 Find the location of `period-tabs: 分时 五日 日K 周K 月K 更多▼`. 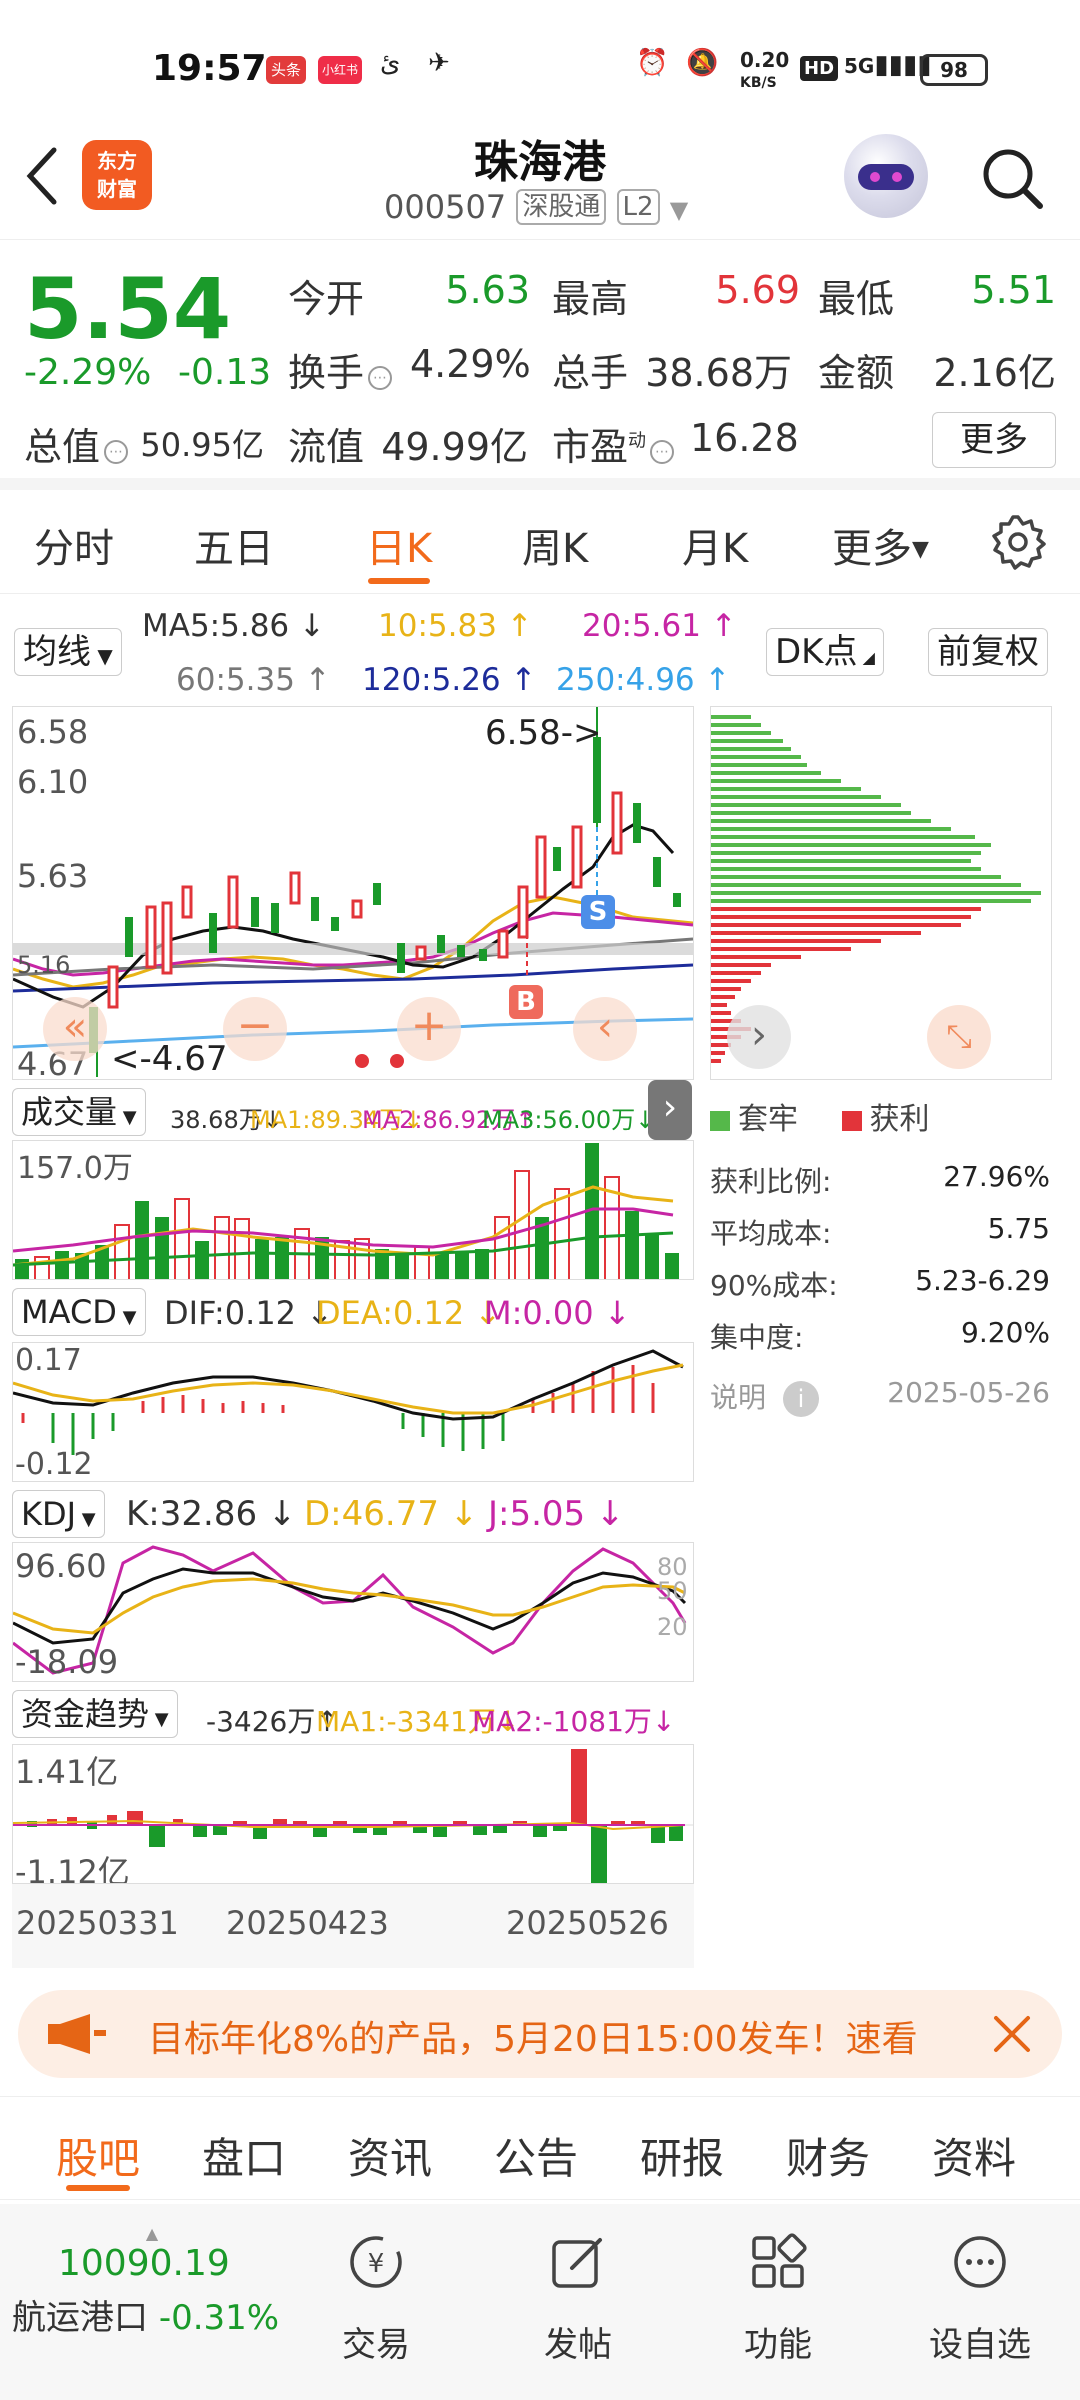

period-tabs: 分时 五日 日K 周K 月K 更多▼ is located at coordinates (540, 542).